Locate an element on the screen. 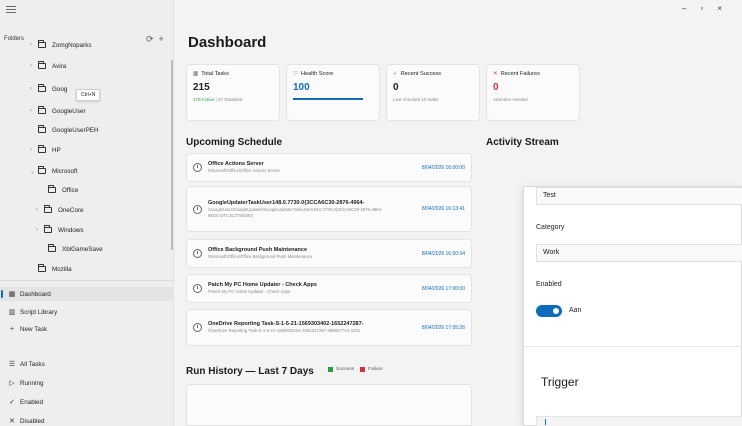 The height and width of the screenshot is (426, 742). tree-item-office: Office is located at coordinates (59, 190).